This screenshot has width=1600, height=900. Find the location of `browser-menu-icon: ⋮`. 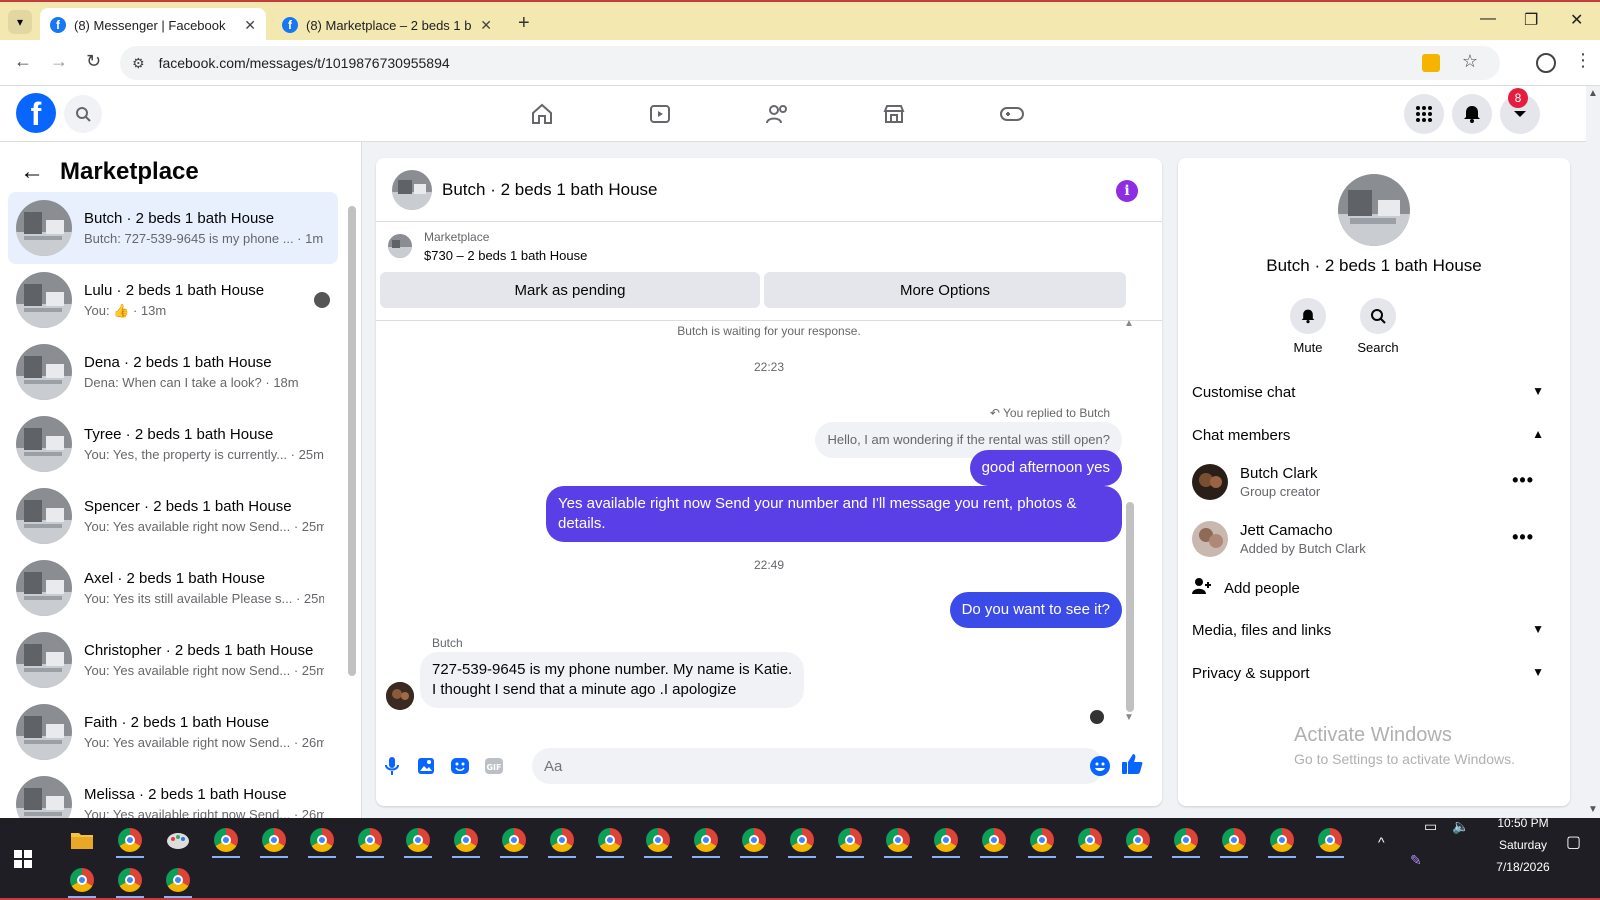

browser-menu-icon: ⋮ is located at coordinates (1583, 60).